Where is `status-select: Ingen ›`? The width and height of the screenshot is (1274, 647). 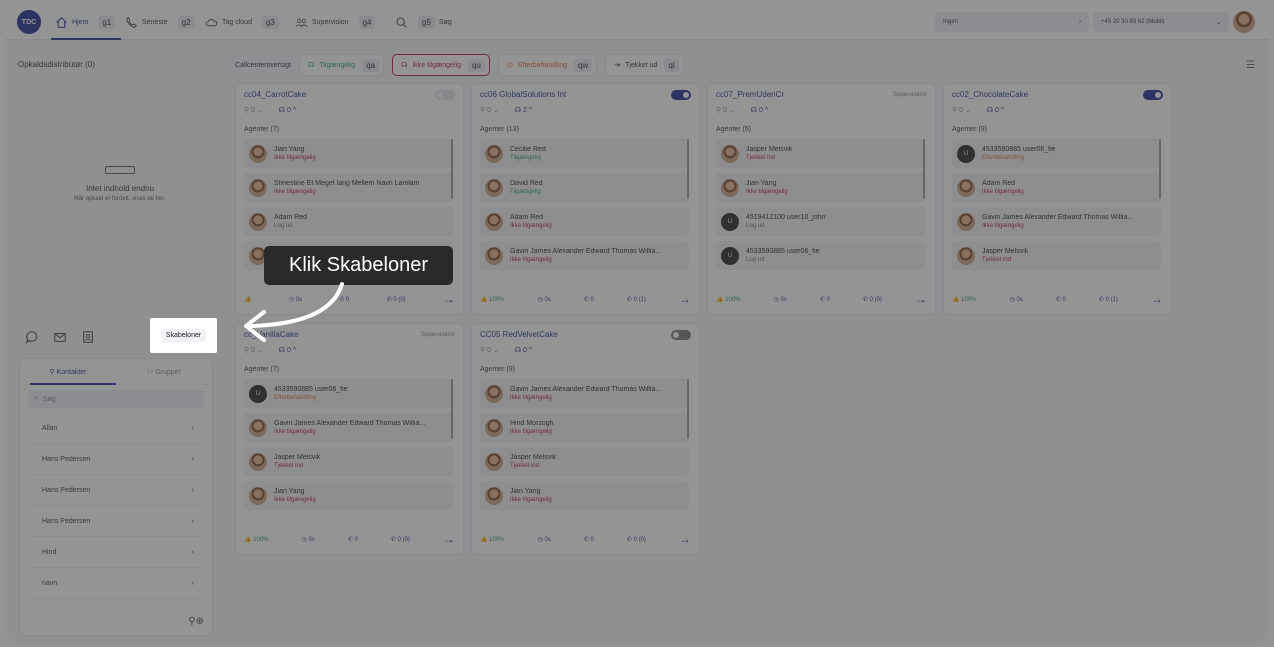
status-select: Ingen › is located at coordinates (1012, 22).